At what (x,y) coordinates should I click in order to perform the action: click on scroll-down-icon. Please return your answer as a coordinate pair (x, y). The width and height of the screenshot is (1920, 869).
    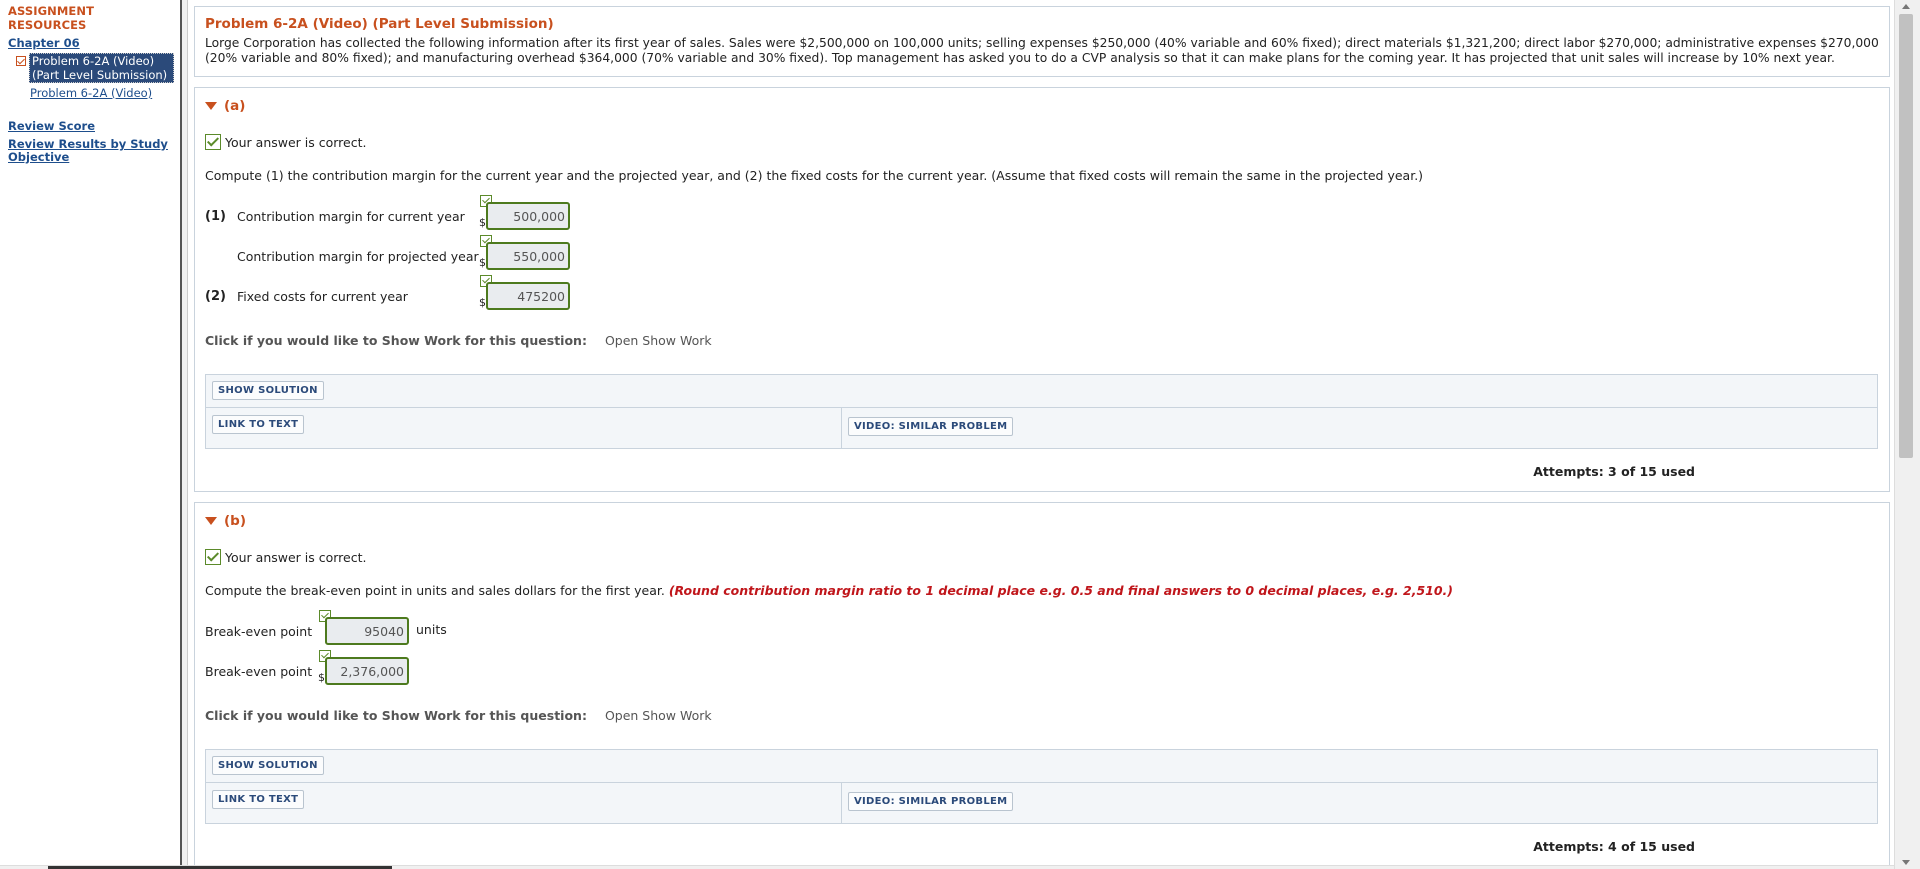
    Looking at the image, I should click on (1906, 862).